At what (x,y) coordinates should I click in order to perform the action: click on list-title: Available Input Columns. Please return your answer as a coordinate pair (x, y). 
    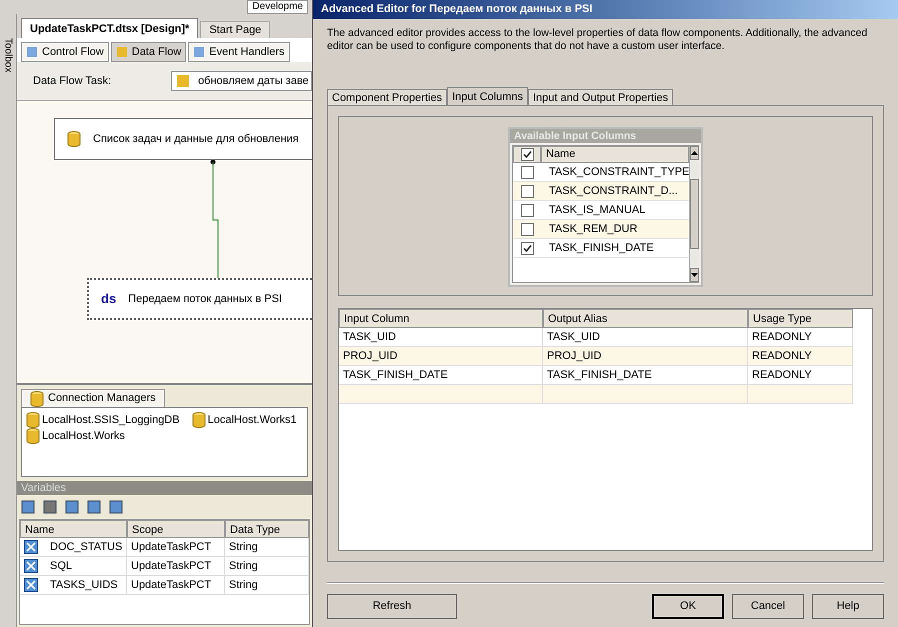
    Looking at the image, I should click on (605, 136).